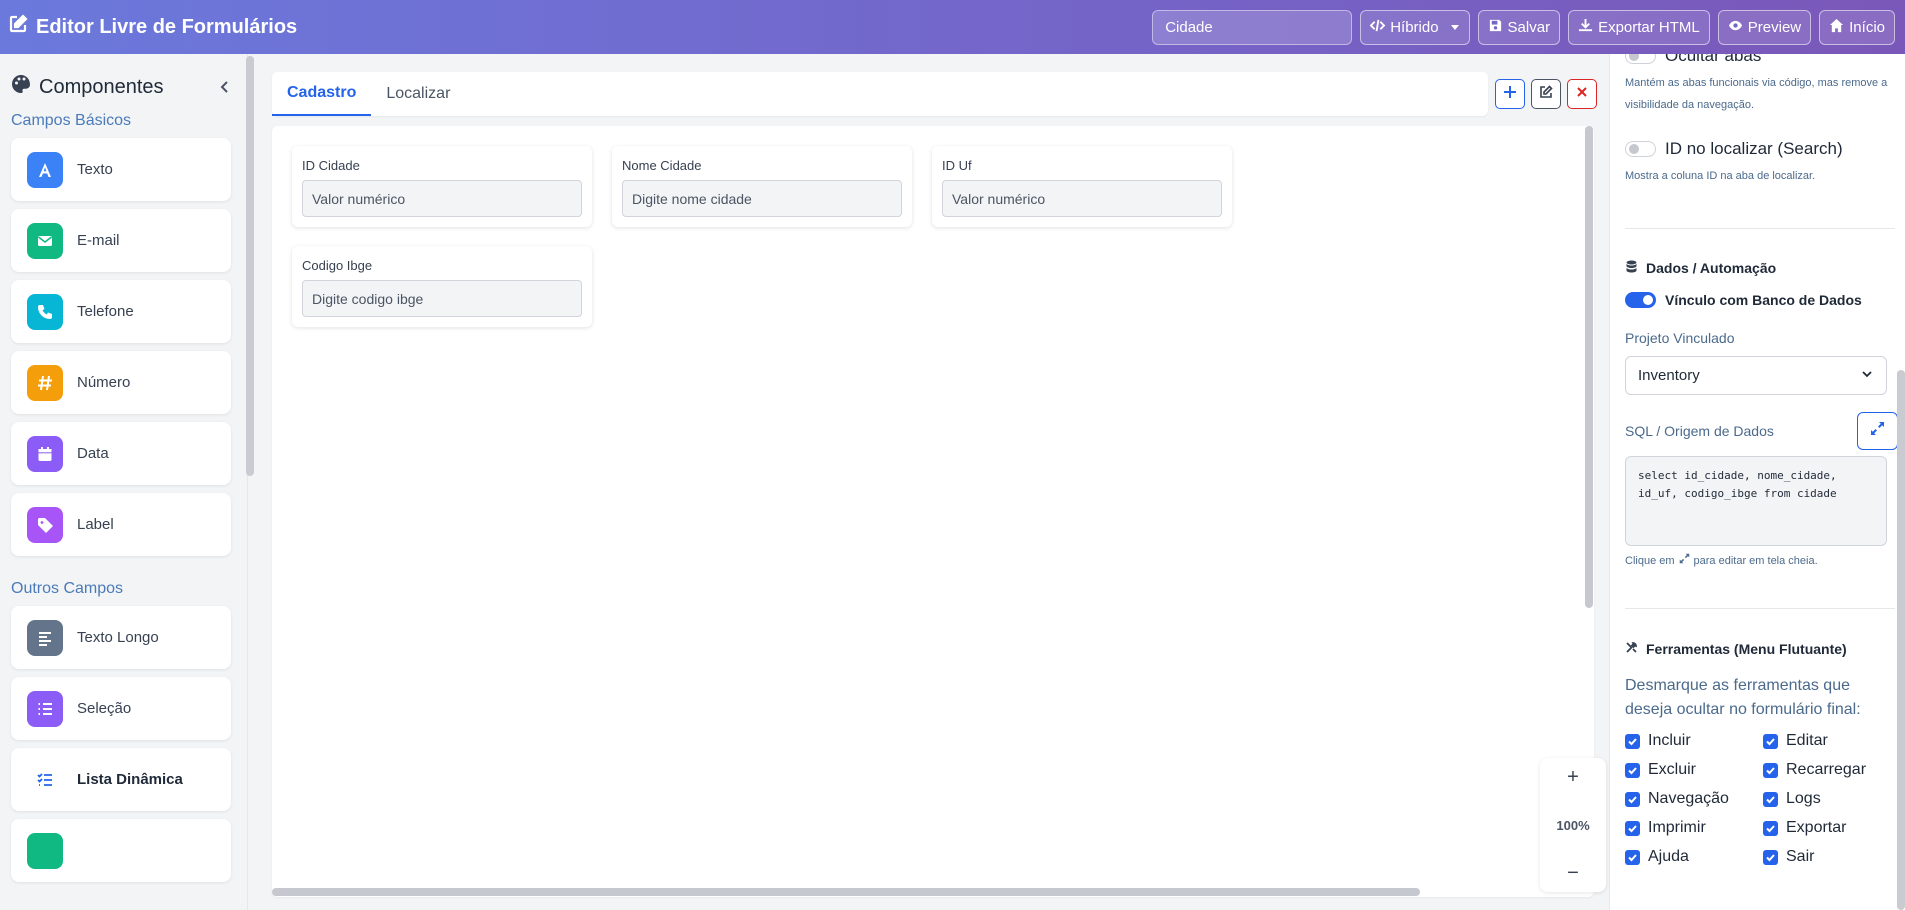 This screenshot has width=1905, height=910. What do you see at coordinates (1639, 27) in the screenshot?
I see `export-html-button: Exportar HTML` at bounding box center [1639, 27].